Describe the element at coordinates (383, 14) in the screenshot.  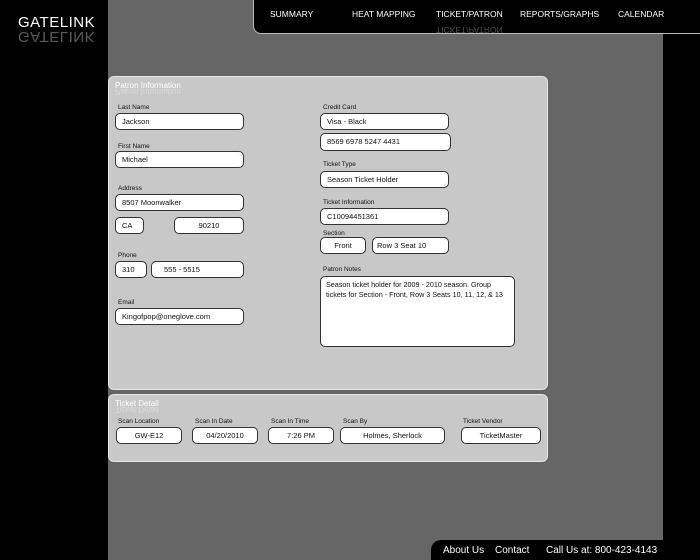
I see `nav-heat-mapping: HEAT MAPPING` at that location.